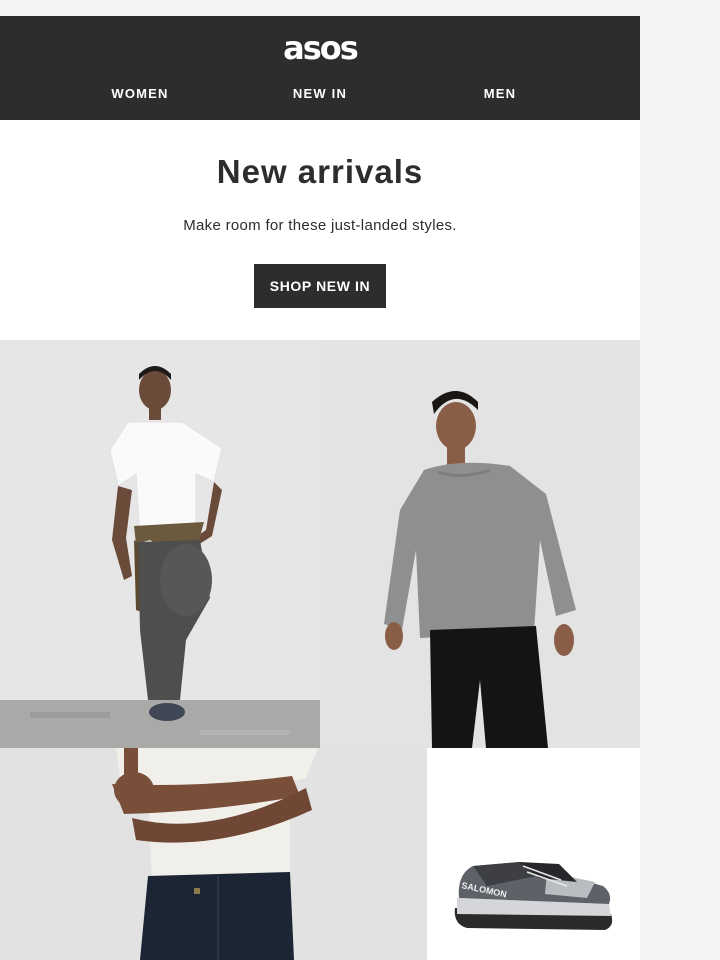 The height and width of the screenshot is (960, 720). What do you see at coordinates (320, 171) in the screenshot?
I see `hero-title: New arrivals` at bounding box center [320, 171].